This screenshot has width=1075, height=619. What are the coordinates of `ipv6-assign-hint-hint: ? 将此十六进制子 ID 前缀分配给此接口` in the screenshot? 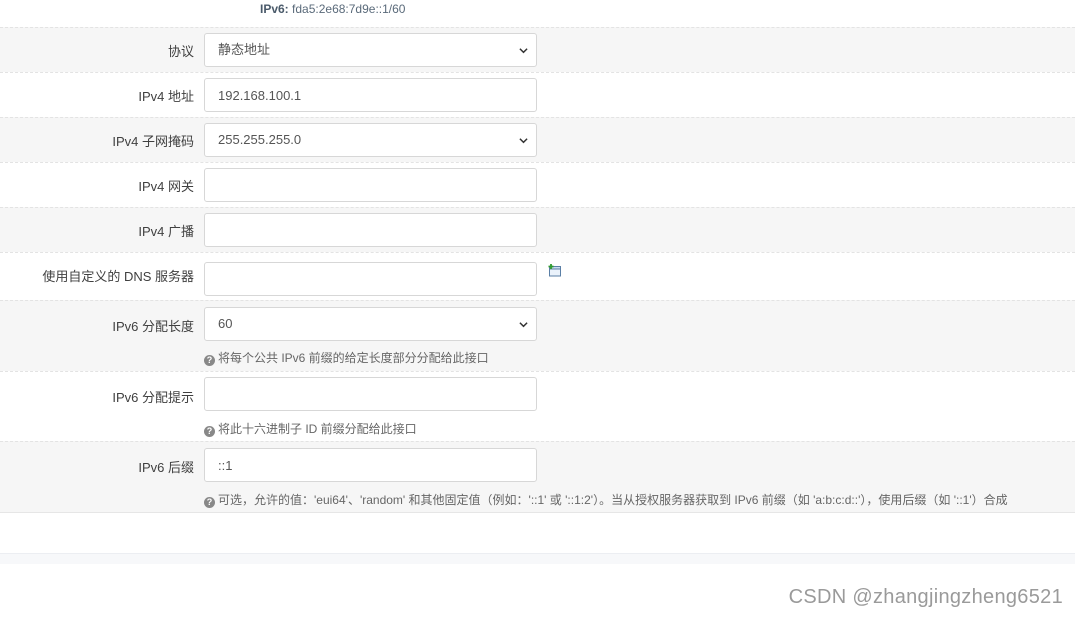 It's located at (310, 428).